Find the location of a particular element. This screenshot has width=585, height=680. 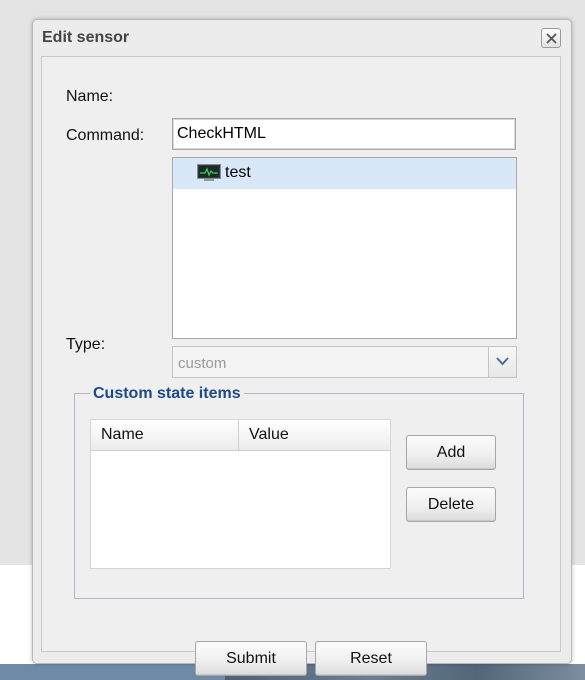

grid-header: Name Value is located at coordinates (240, 435).